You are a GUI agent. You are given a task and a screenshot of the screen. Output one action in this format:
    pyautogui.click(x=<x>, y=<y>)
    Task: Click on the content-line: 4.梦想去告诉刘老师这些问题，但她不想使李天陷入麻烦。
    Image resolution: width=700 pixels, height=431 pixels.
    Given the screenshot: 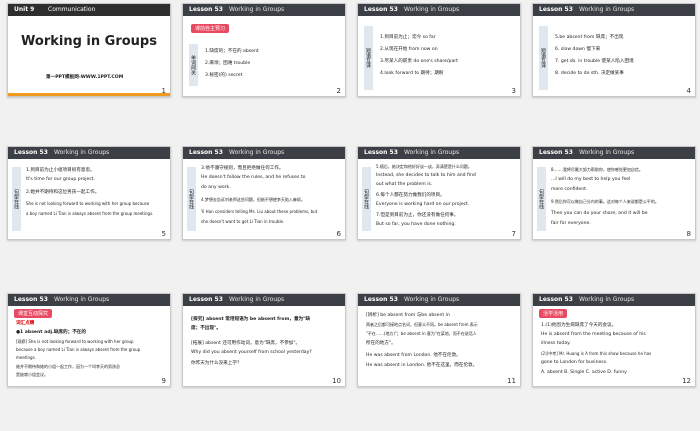 What is the action you would take?
    pyautogui.click(x=253, y=199)
    